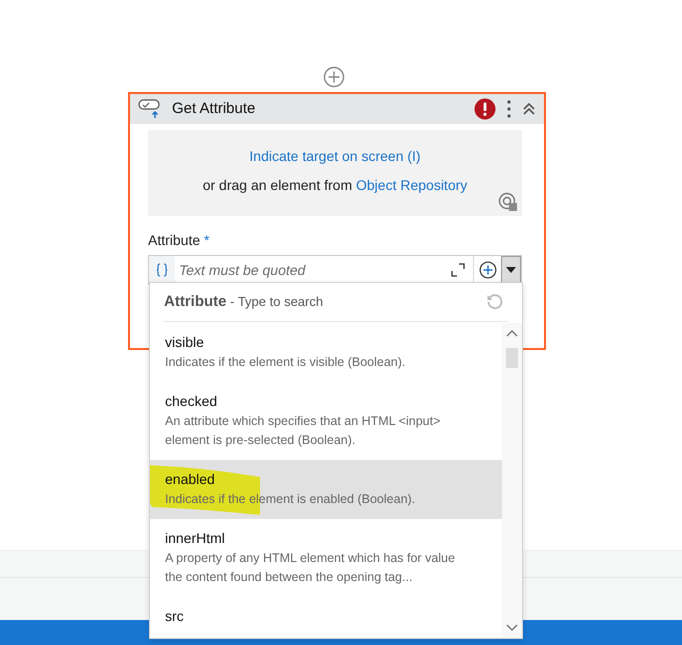 This screenshot has height=645, width=682. I want to click on option-description: An attribute which specifies that an HTML <input> element is pre-selected (Boolean)., so click(303, 431).